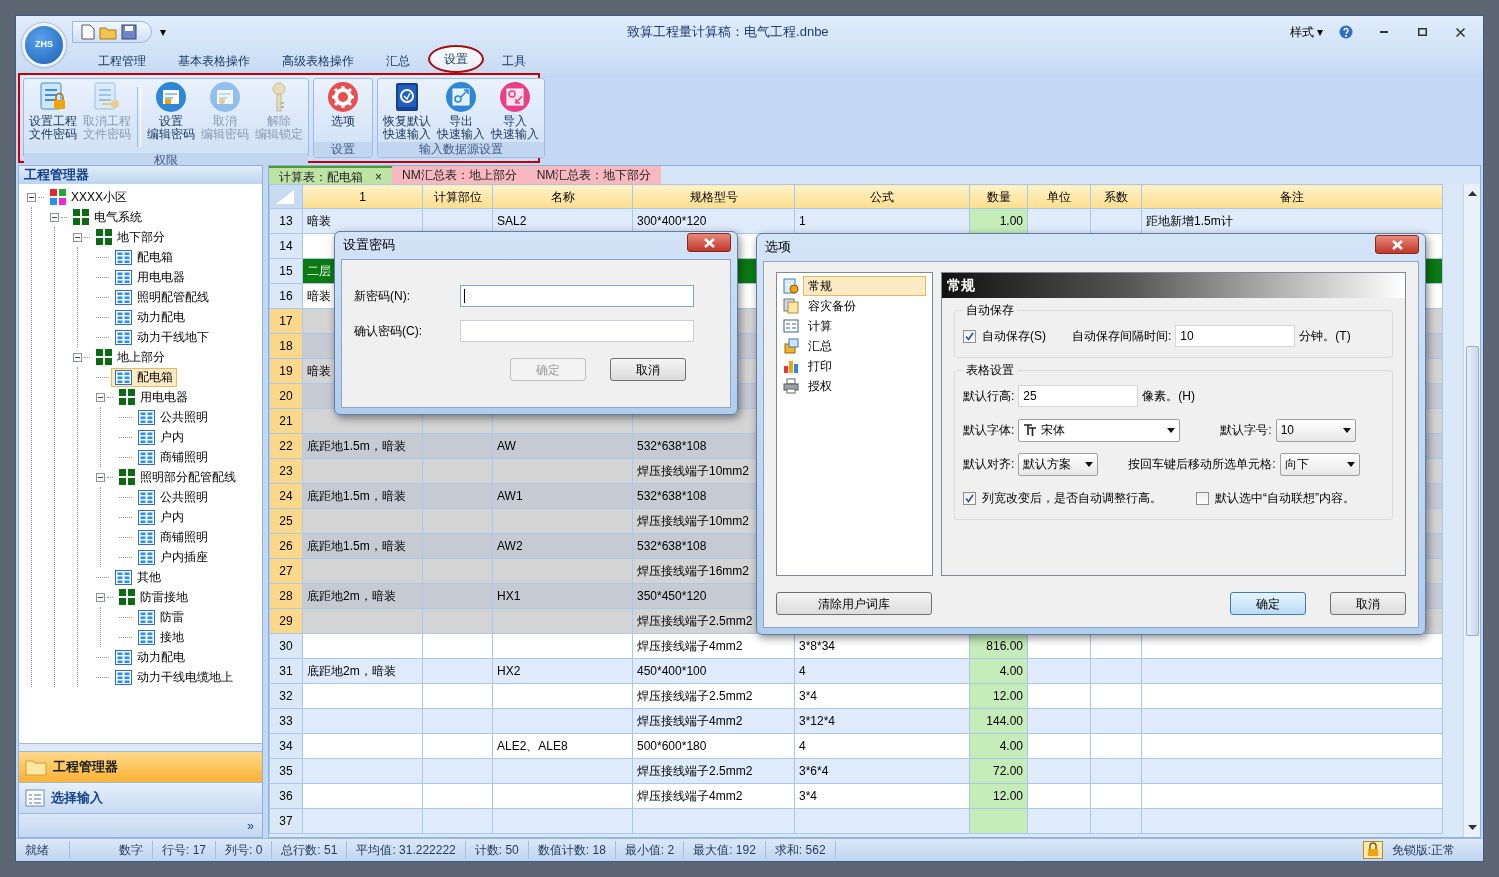 Image resolution: width=1499 pixels, height=877 pixels. What do you see at coordinates (153, 597) in the screenshot?
I see `tree-item: 防雷接地` at bounding box center [153, 597].